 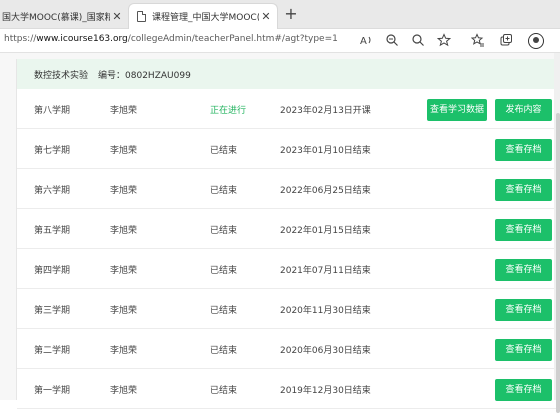 What do you see at coordinates (325, 351) in the screenshot?
I see `term-date: 2020年06月30日结束` at bounding box center [325, 351].